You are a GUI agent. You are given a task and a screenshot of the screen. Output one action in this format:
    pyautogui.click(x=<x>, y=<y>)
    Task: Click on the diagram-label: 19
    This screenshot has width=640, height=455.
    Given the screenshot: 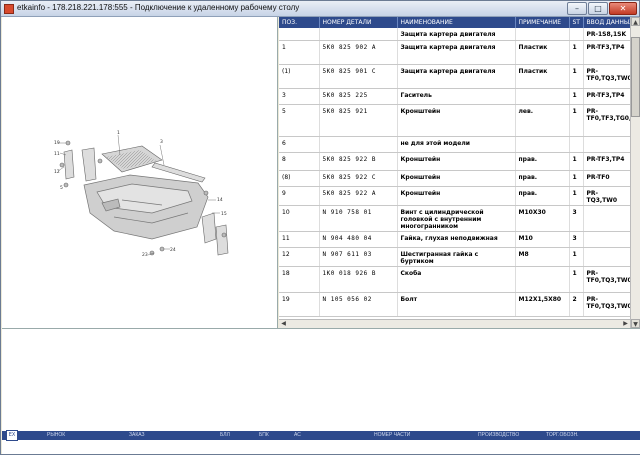 What is the action you would take?
    pyautogui.click(x=57, y=143)
    